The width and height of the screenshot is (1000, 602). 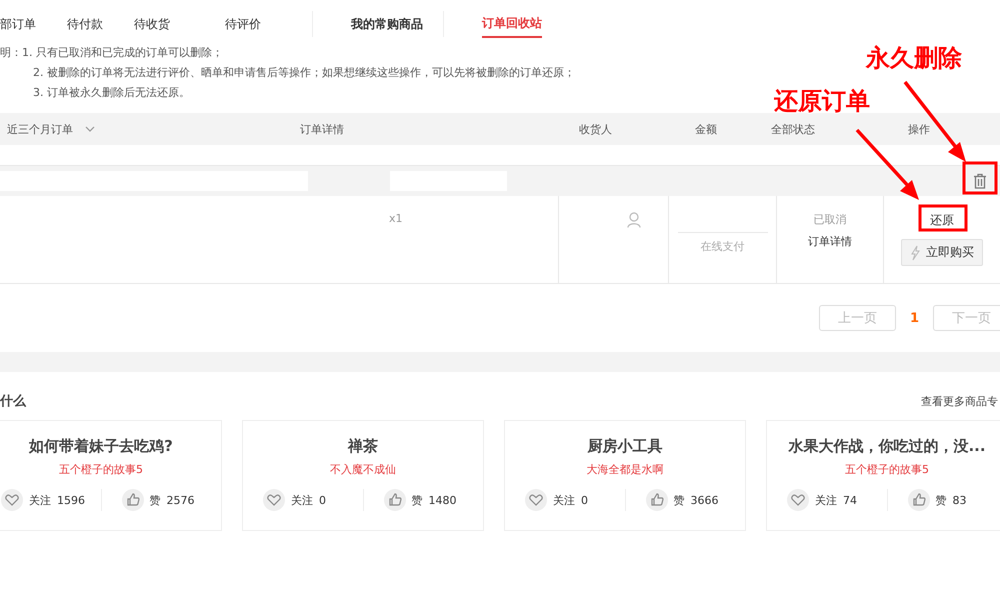 What do you see at coordinates (830, 219) in the screenshot?
I see `order-status: 已取消` at bounding box center [830, 219].